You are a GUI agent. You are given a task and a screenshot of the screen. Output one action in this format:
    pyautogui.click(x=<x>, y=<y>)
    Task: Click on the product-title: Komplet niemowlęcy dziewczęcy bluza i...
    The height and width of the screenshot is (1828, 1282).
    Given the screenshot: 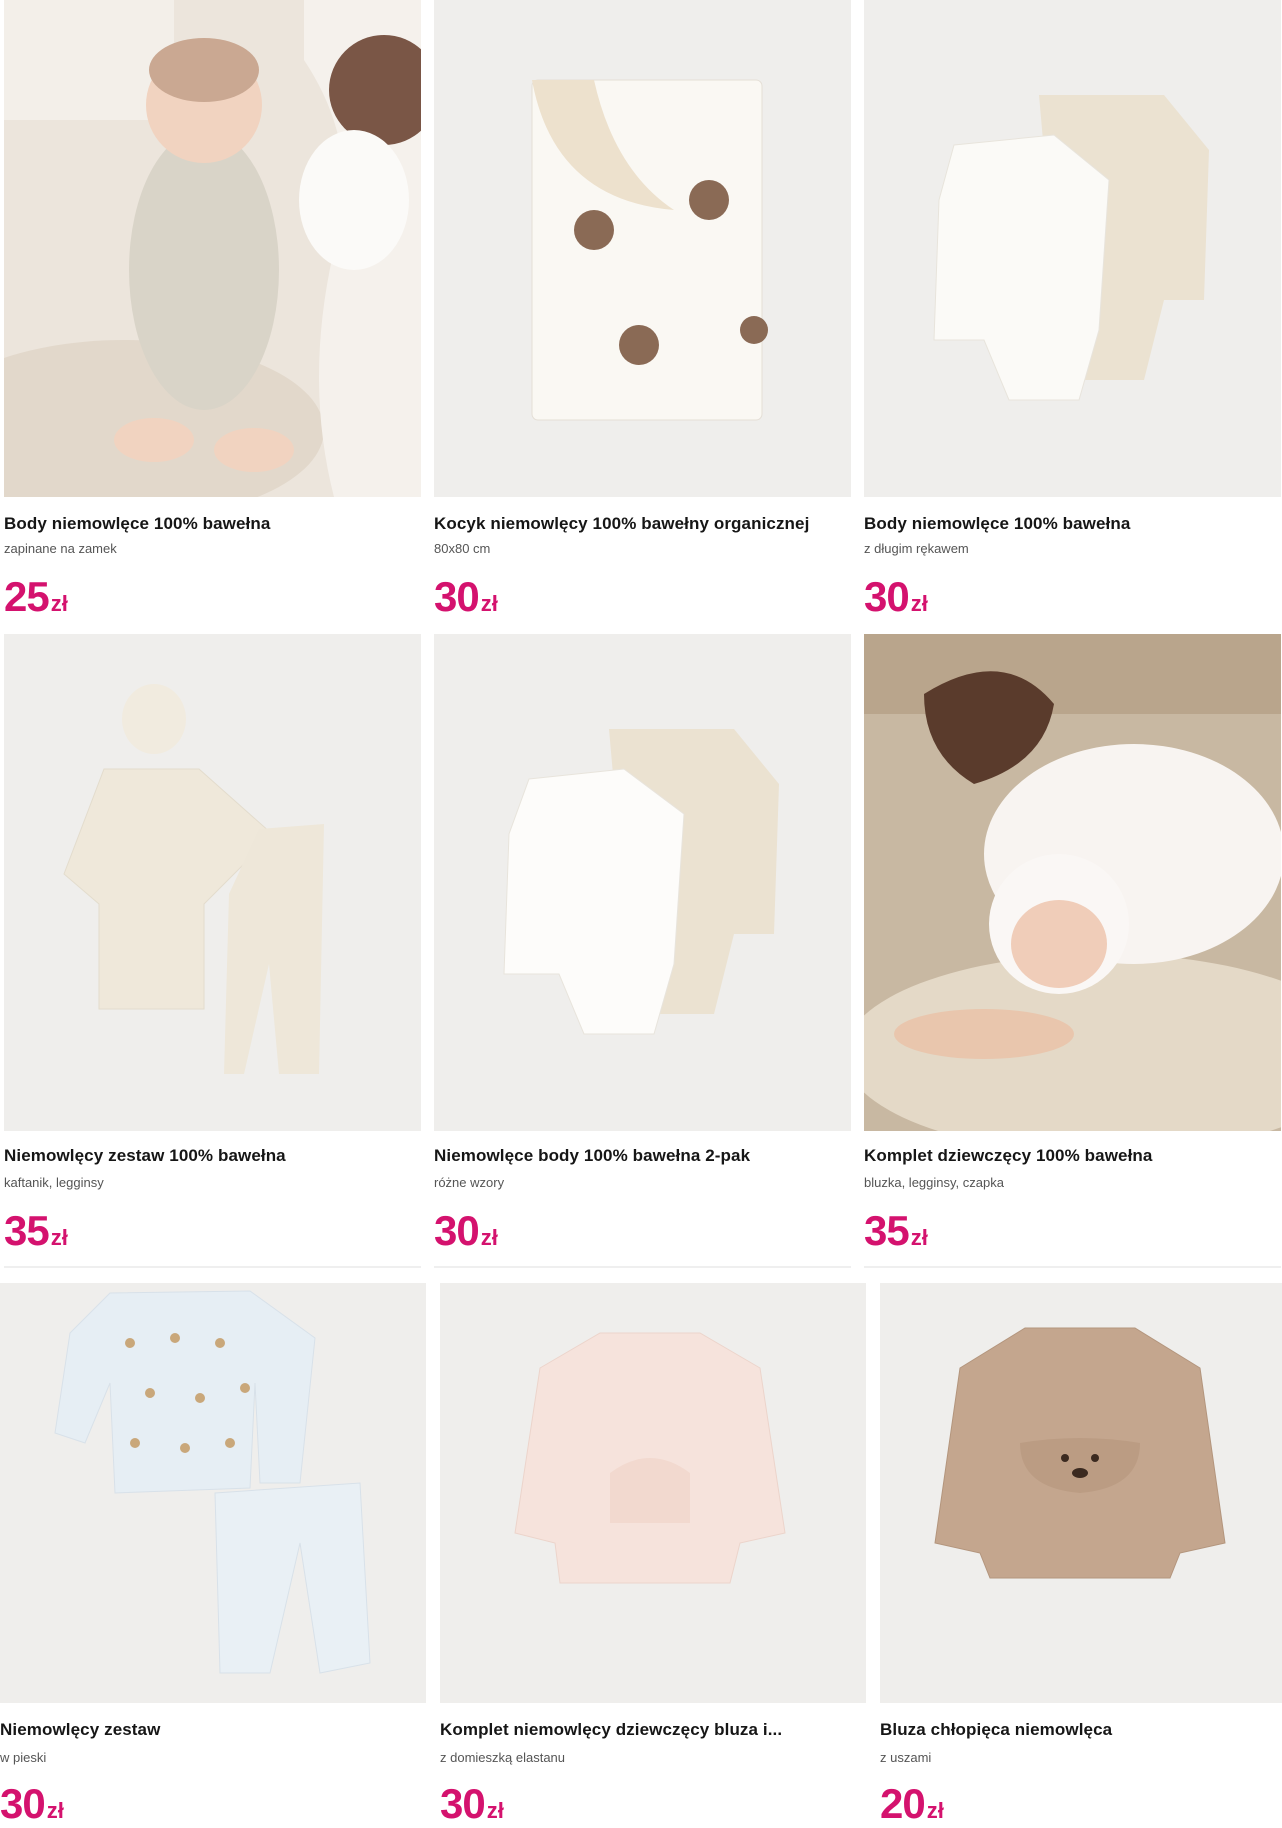 What is the action you would take?
    pyautogui.click(x=611, y=1730)
    